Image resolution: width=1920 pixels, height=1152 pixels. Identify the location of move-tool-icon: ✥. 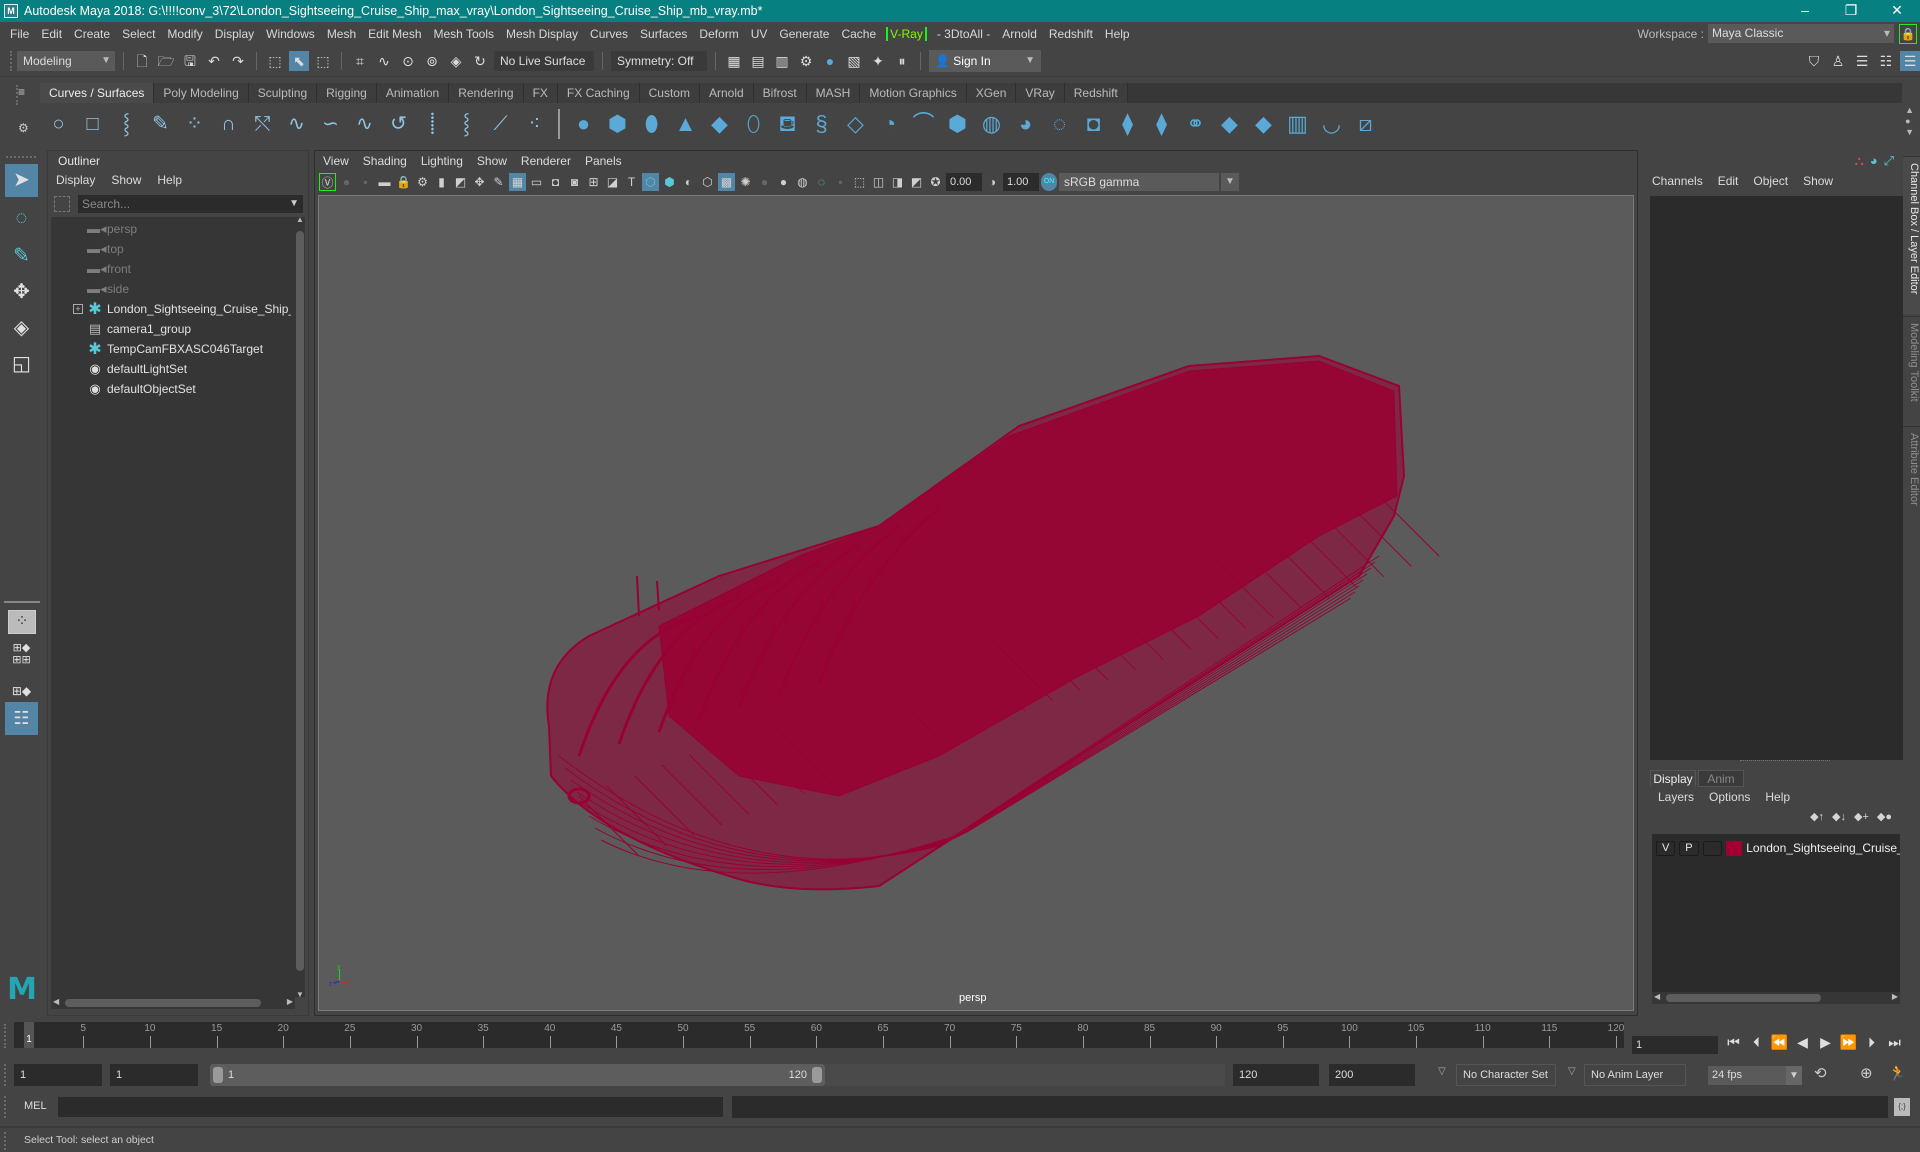
(21, 292).